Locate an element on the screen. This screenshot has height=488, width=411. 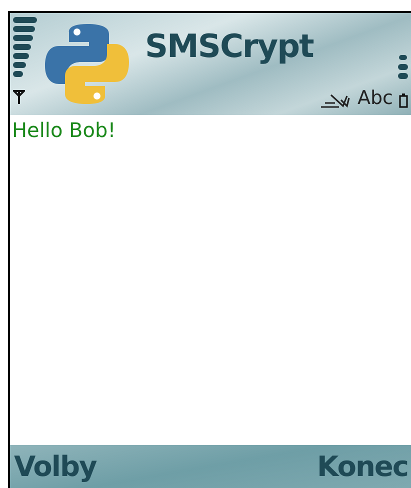
app-title: SMSCrypt is located at coordinates (229, 46).